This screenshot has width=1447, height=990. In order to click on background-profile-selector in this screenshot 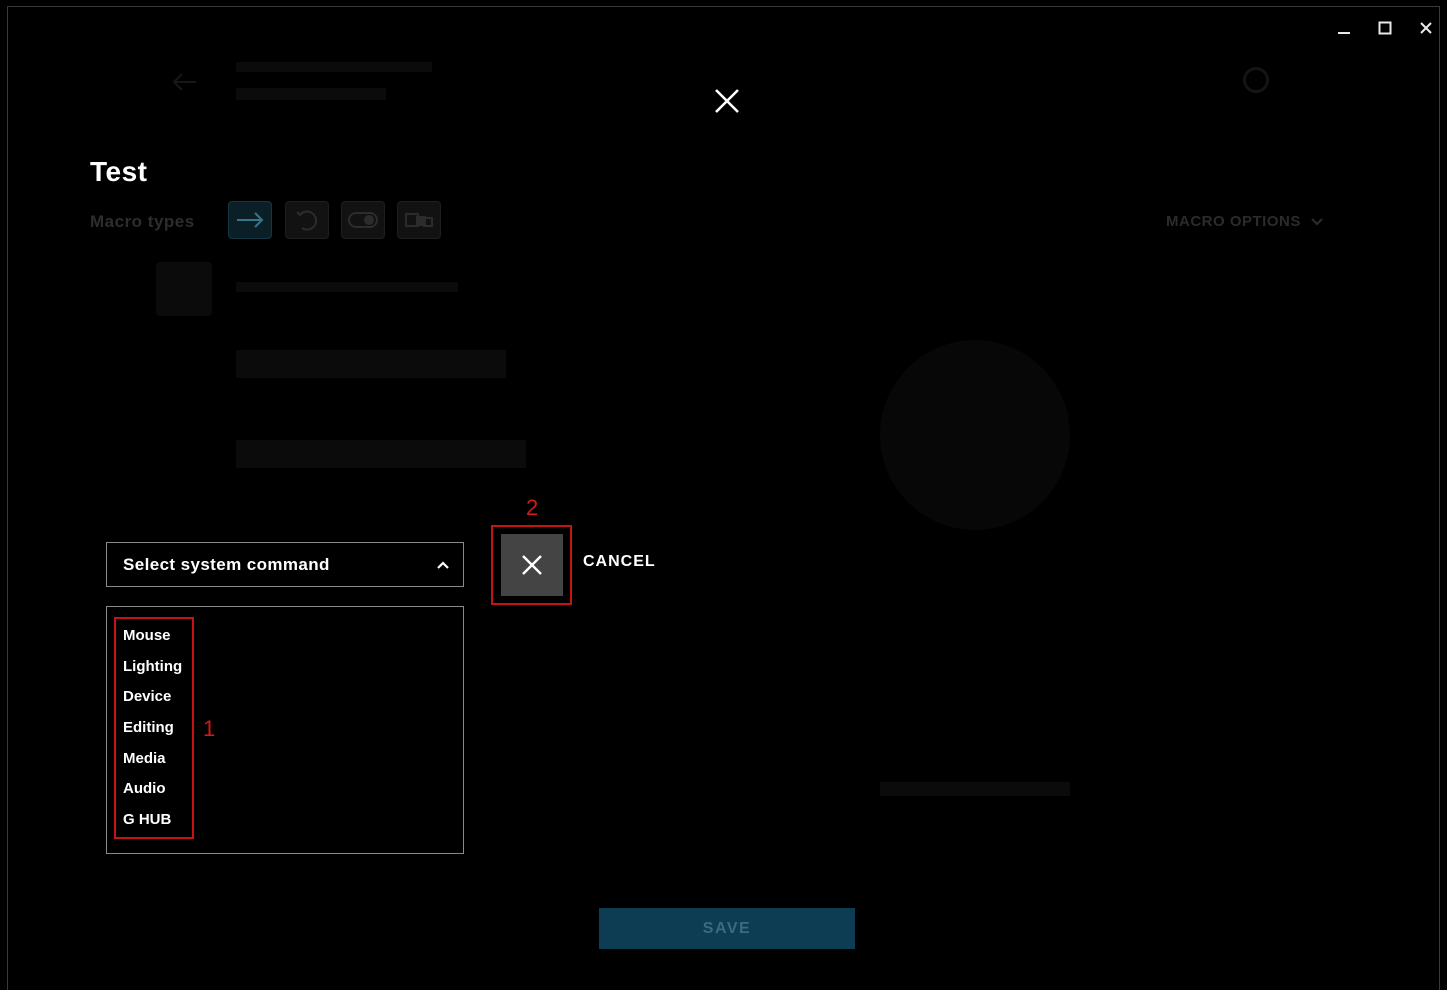, I will do `click(311, 94)`.